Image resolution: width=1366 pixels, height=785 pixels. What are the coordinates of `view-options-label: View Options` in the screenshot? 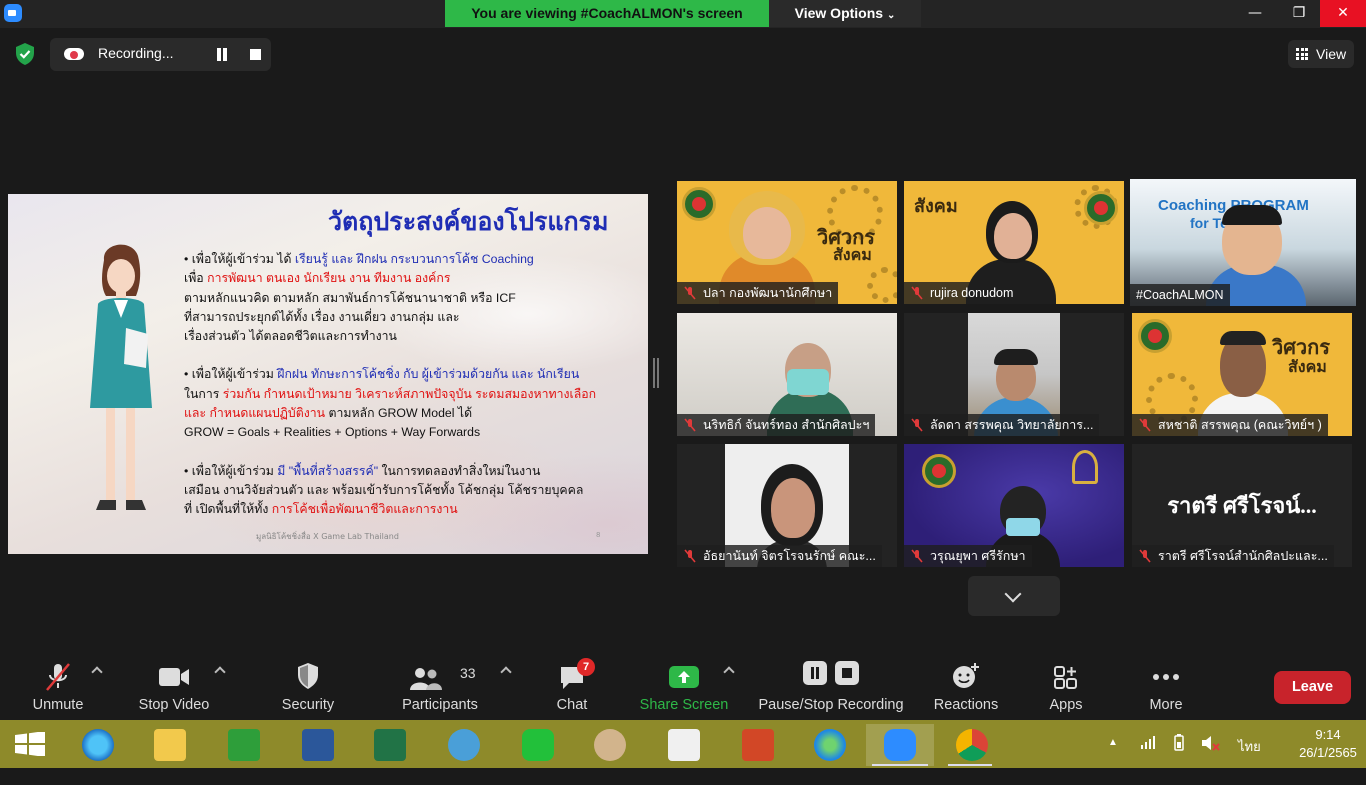 It's located at (839, 13).